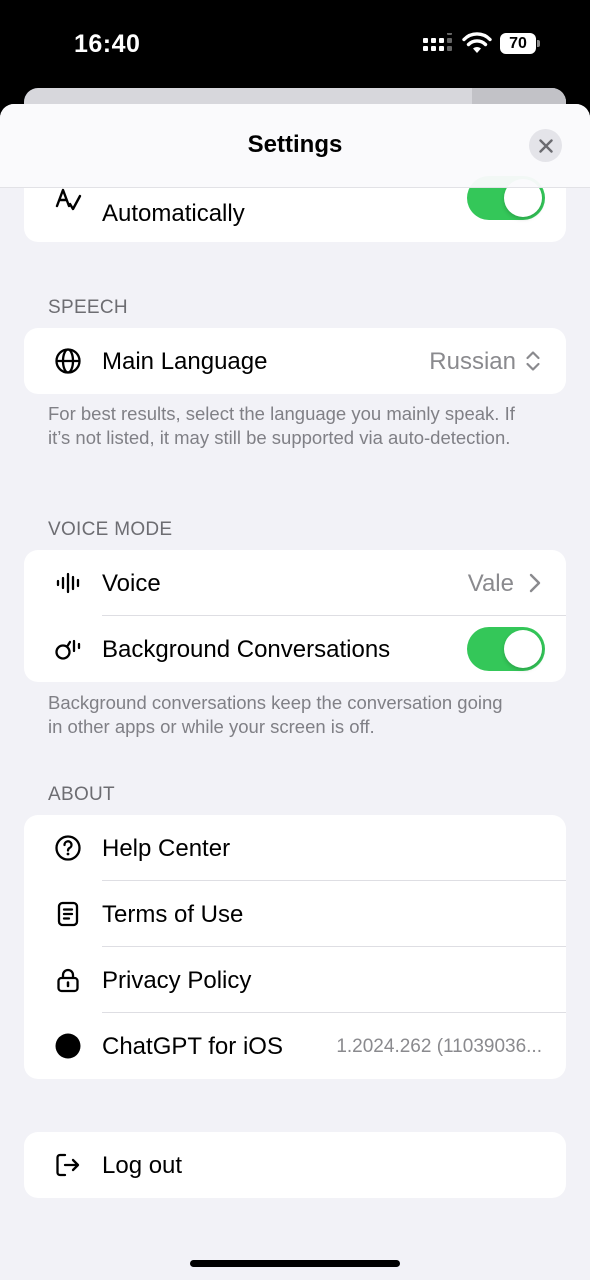  What do you see at coordinates (538, 43) in the screenshot?
I see `battery-cap` at bounding box center [538, 43].